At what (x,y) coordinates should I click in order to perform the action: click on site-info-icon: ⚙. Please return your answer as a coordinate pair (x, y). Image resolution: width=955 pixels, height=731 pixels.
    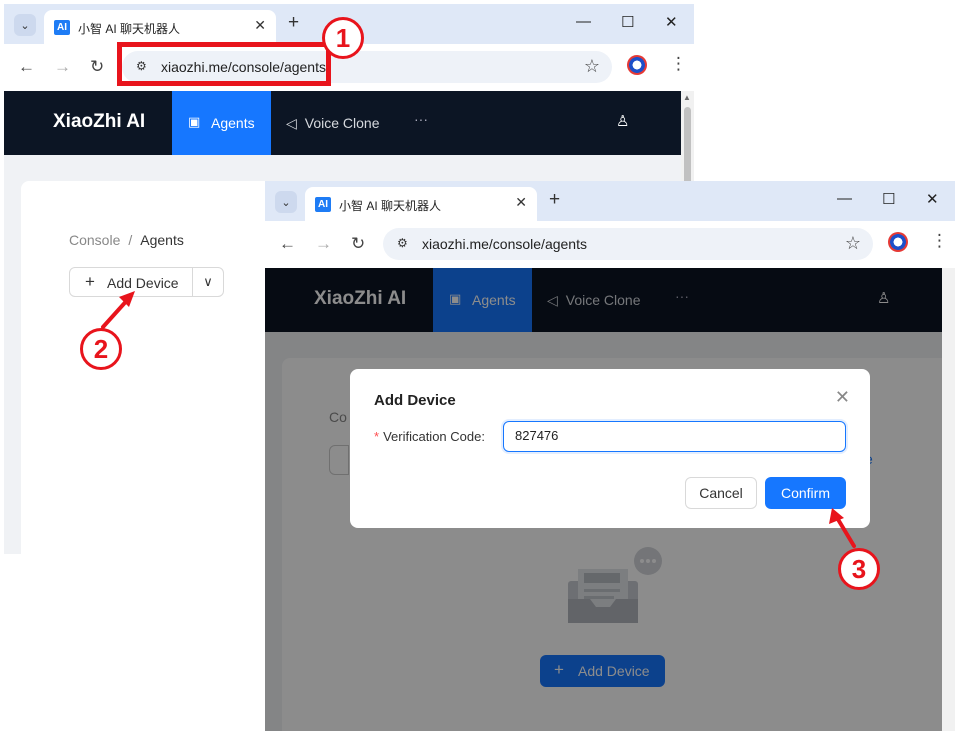
    Looking at the image, I should click on (402, 243).